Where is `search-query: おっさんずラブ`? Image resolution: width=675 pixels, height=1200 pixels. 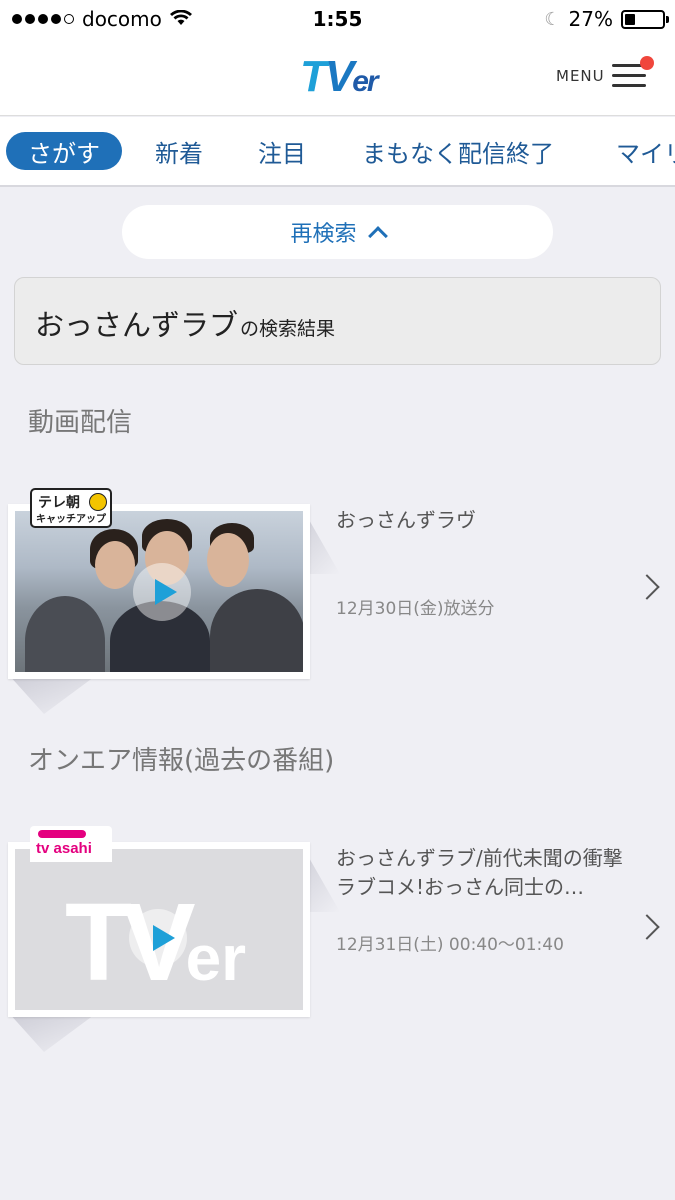 search-query: おっさんずラブ is located at coordinates (137, 325).